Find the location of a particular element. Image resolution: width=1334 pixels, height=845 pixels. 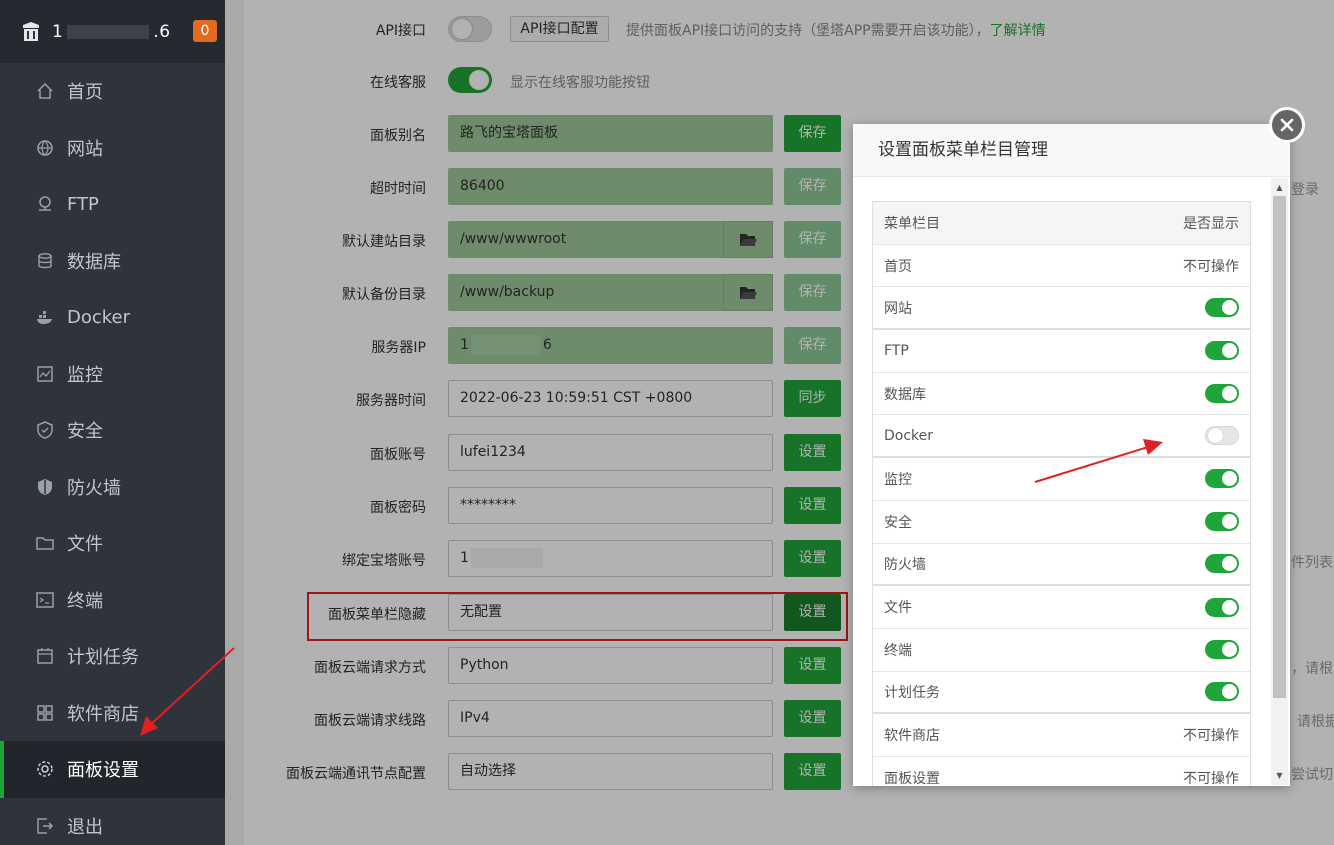

table-header: 菜单栏目 是否显示 is located at coordinates (1061, 223).